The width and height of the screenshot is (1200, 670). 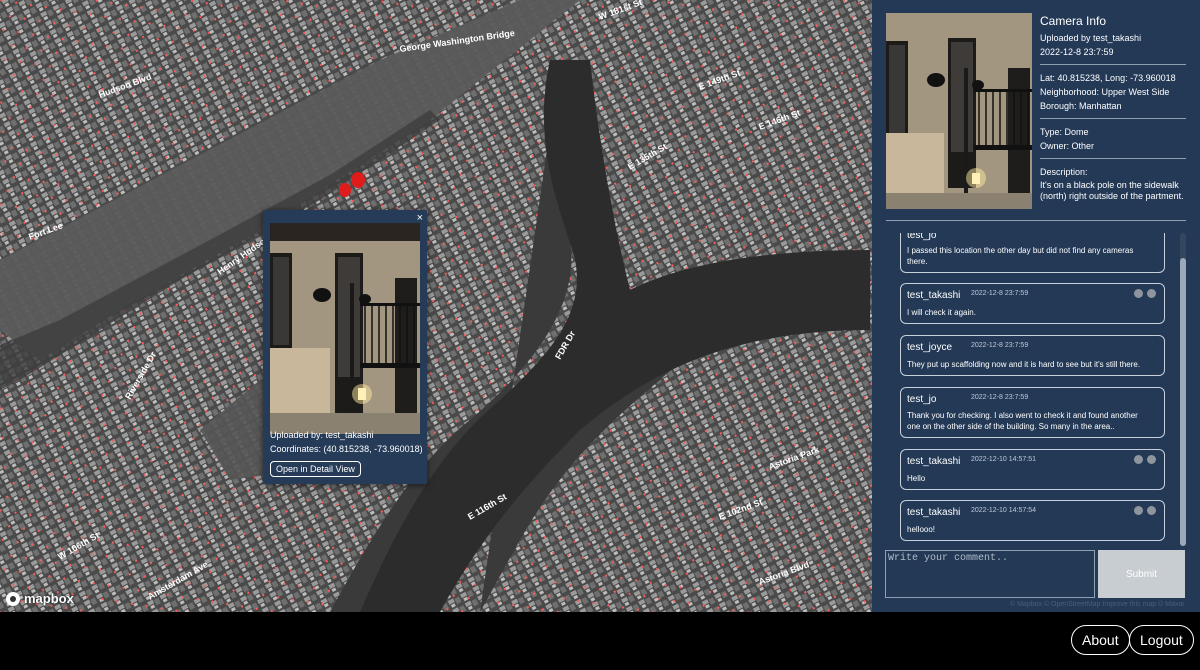 What do you see at coordinates (917, 261) in the screenshot?
I see `comment-body-line2: there.` at bounding box center [917, 261].